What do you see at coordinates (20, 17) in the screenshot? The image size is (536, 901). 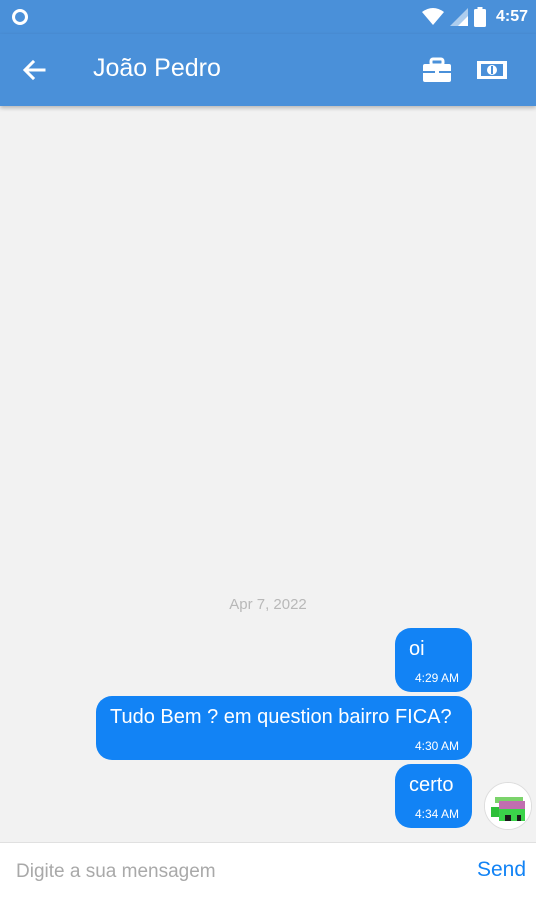 I see `circle-notification-icon` at bounding box center [20, 17].